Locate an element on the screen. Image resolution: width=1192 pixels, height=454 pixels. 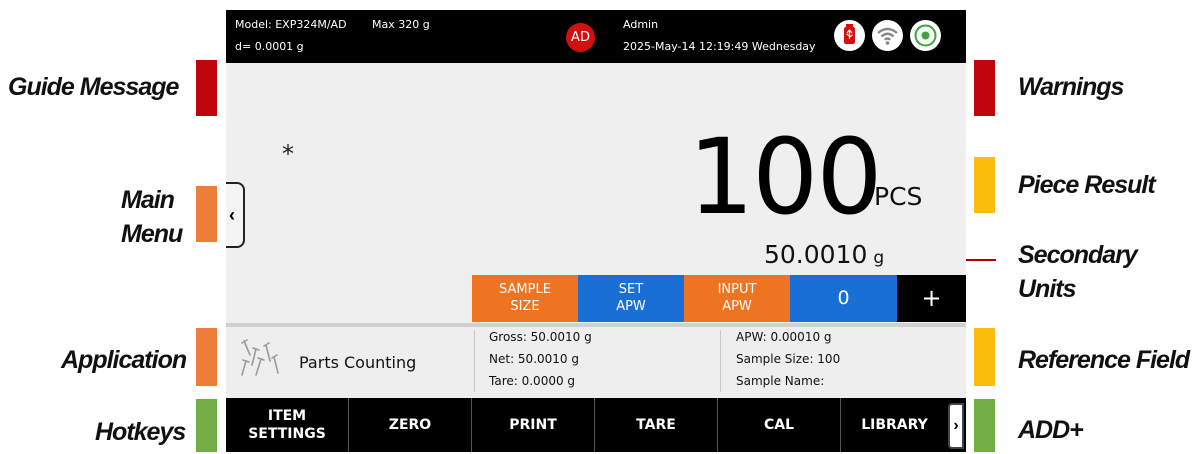
callout-add-plus: ADD+ is located at coordinates (1051, 430).